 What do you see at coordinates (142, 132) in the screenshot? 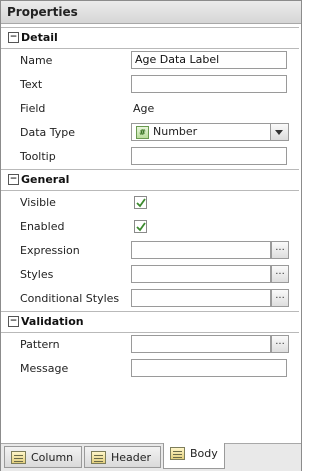
I see `number-type-icon: #` at bounding box center [142, 132].